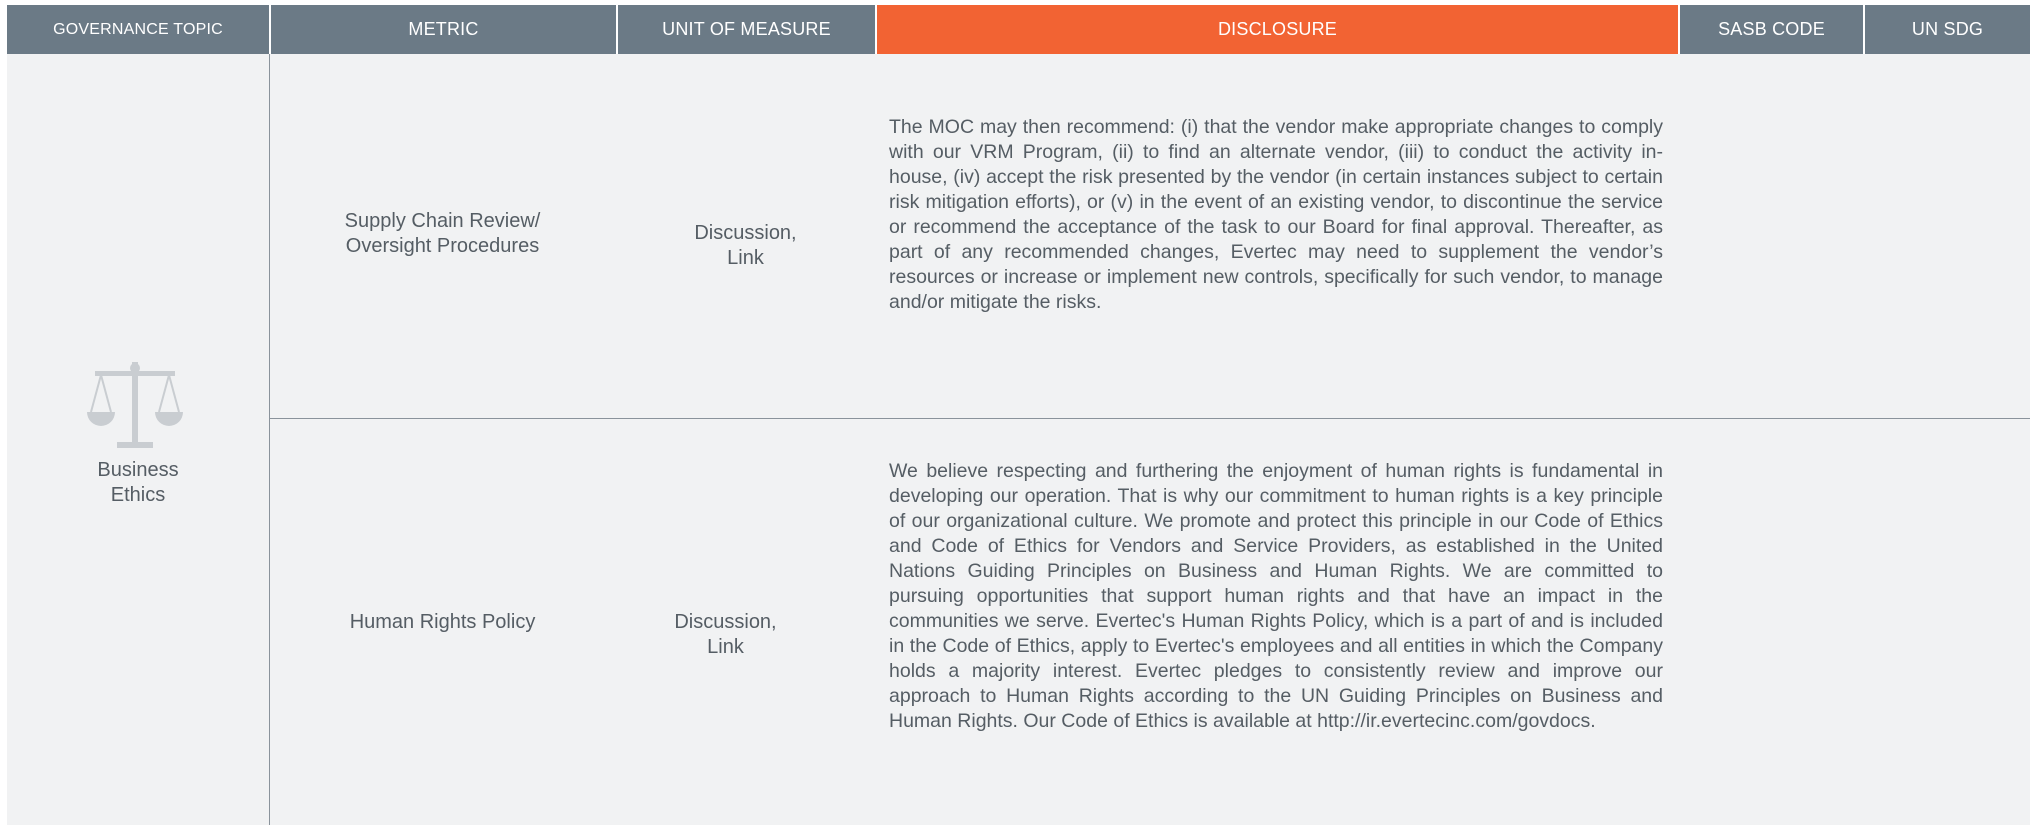  Describe the element at coordinates (745, 29) in the screenshot. I see `header-unit-of-measure: UNIT OF MEASURE` at that location.